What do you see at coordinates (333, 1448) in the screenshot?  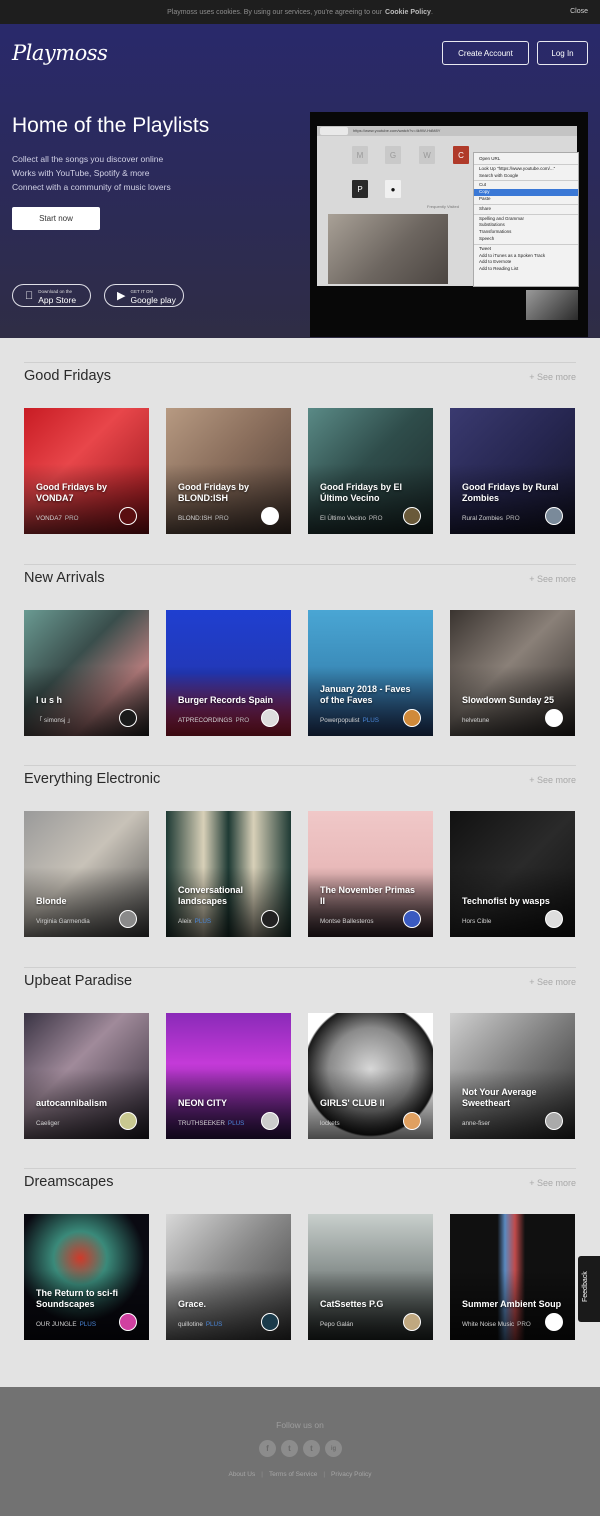 I see `instagram-icon: ig` at bounding box center [333, 1448].